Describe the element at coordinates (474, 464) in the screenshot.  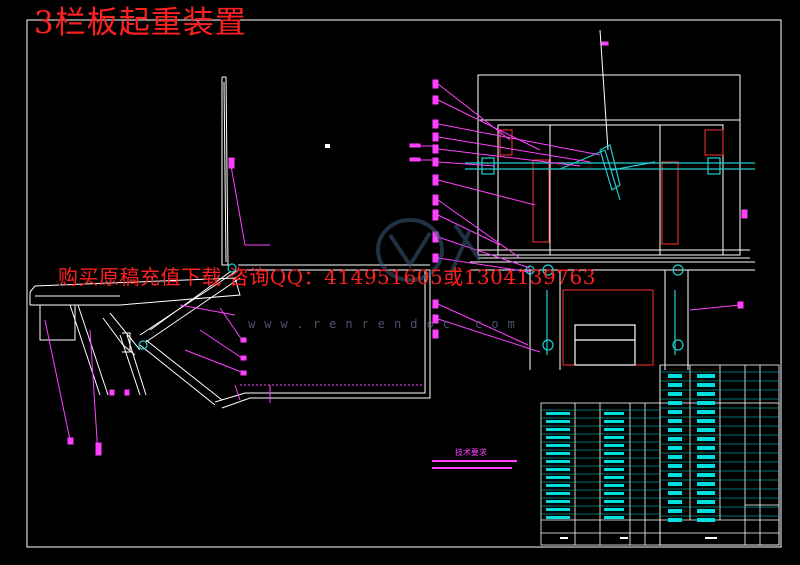
I see `technical-notes` at that location.